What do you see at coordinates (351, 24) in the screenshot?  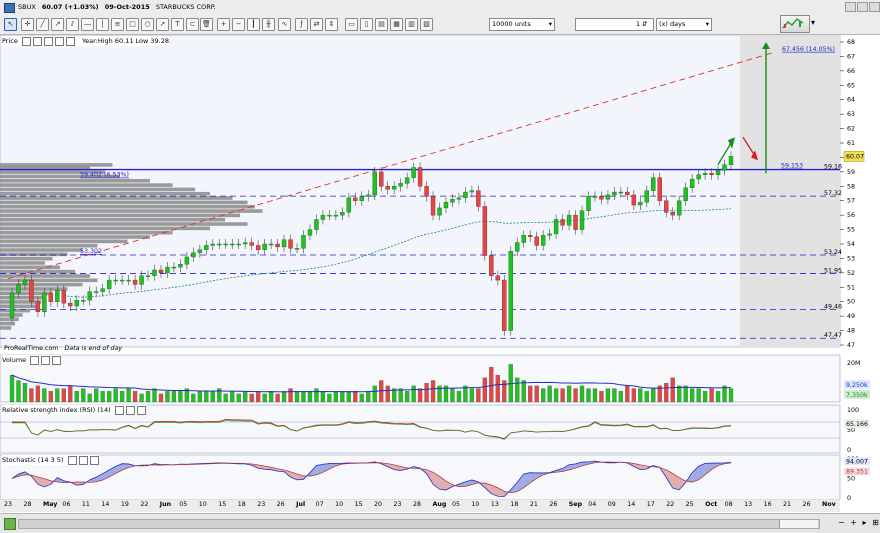 I see `layout-one-icon: ▭` at bounding box center [351, 24].